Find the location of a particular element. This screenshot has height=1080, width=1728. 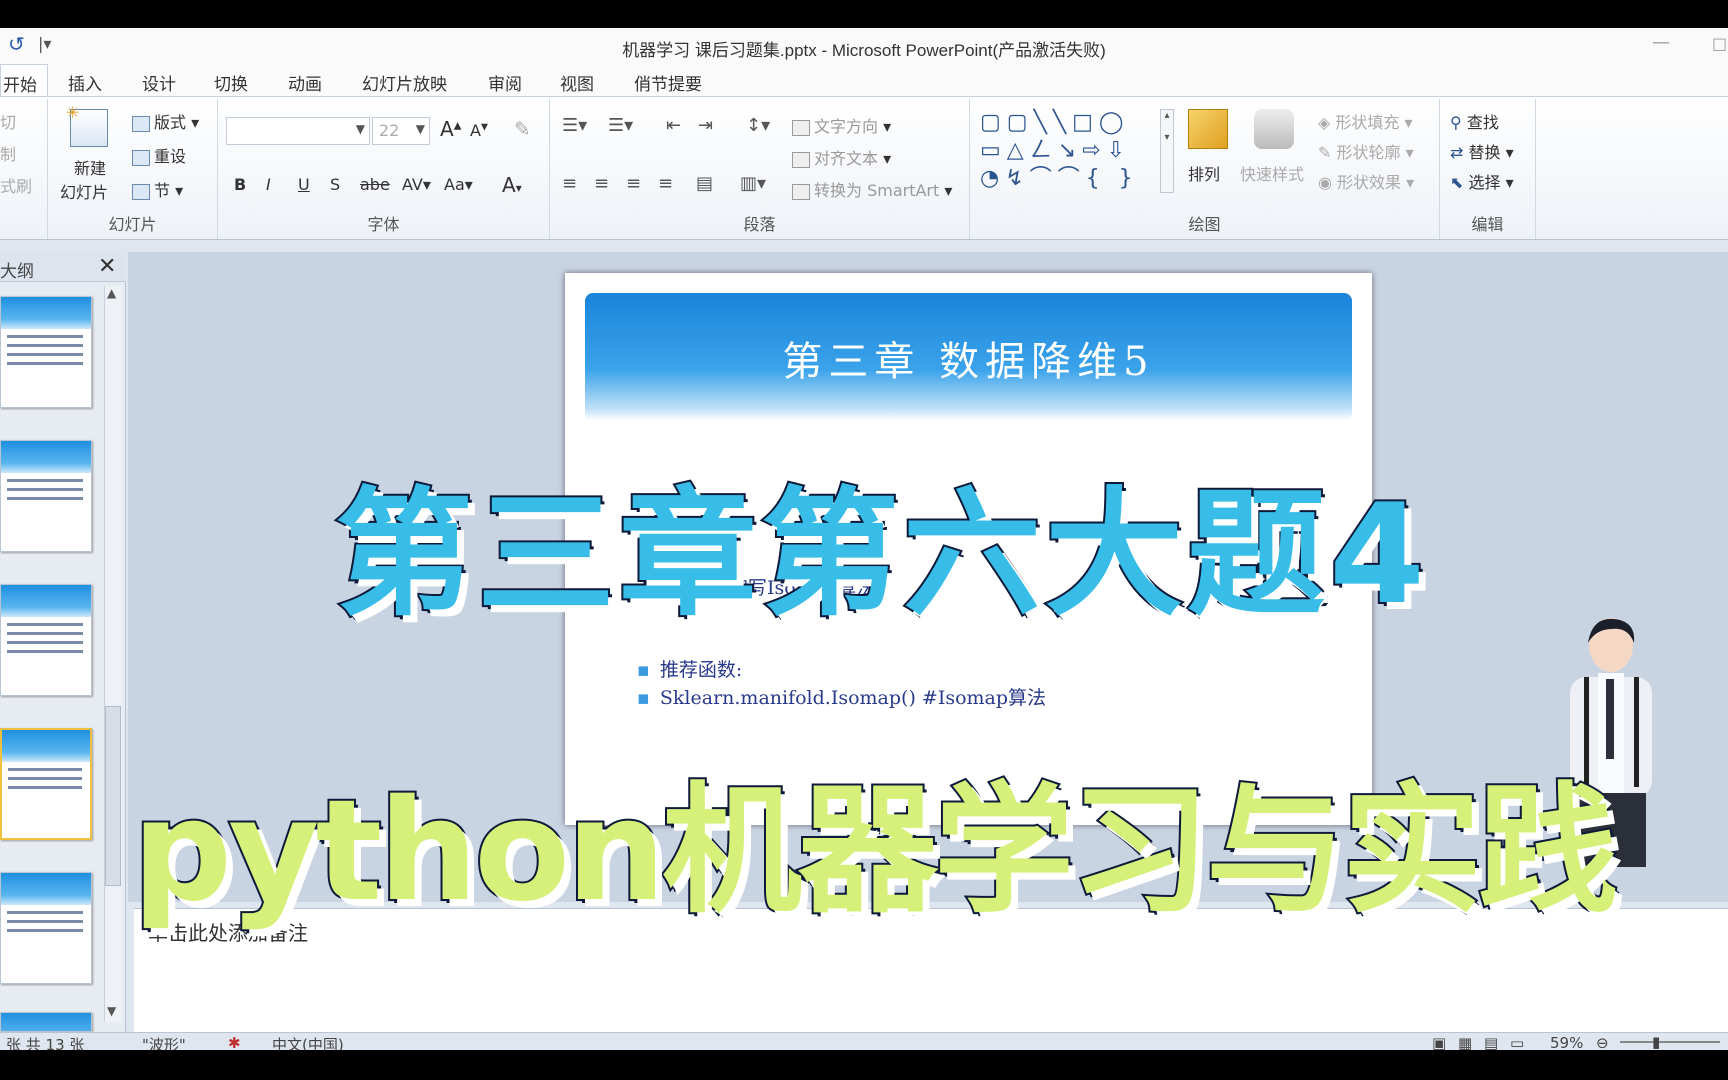

shape-effects-button: ◉ 形状效果 ▾ is located at coordinates (1366, 181).